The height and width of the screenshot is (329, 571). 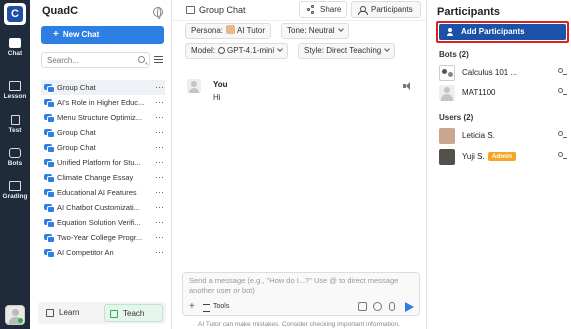 I want to click on search-input, so click(x=87, y=60).